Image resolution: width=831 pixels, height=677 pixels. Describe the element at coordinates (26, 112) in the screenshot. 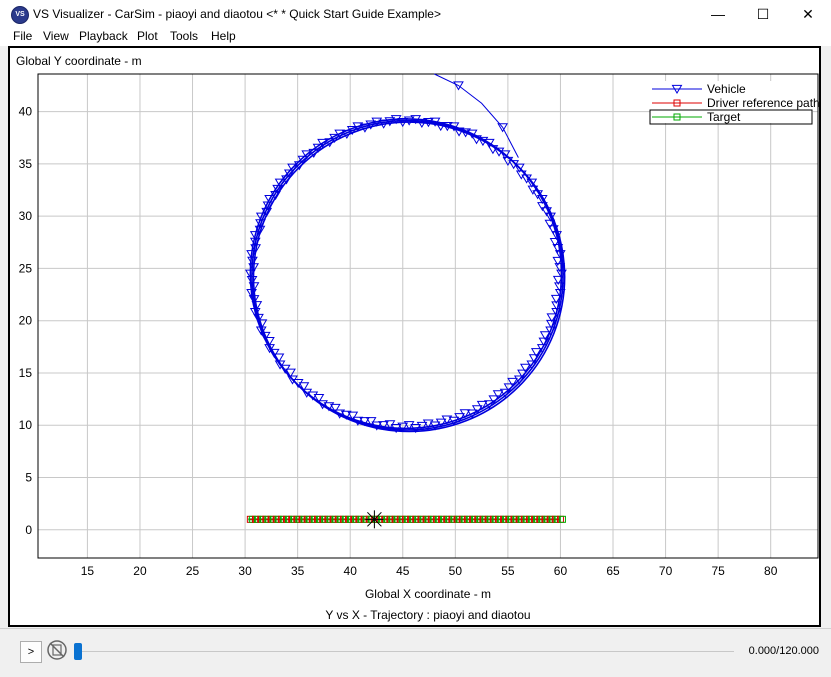

I see `y-tick-label: 40` at that location.